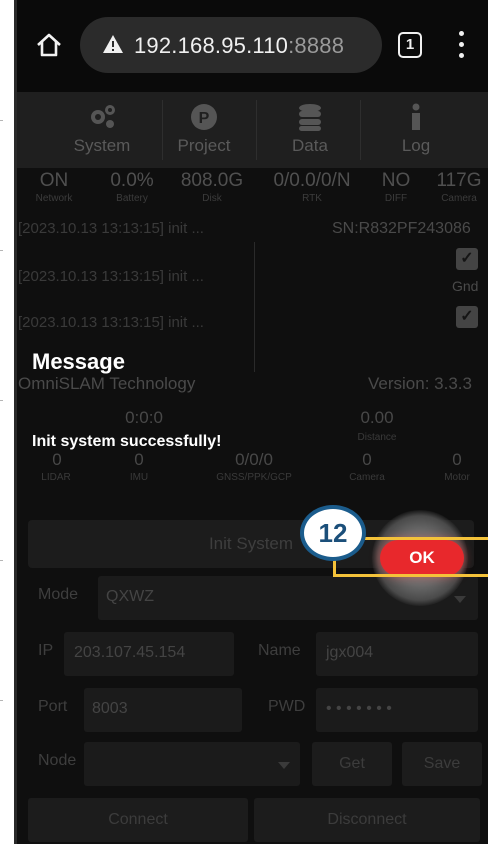 Image resolution: width=488 pixels, height=844 pixels. Describe the element at coordinates (49, 45) in the screenshot. I see `home-icon` at that location.